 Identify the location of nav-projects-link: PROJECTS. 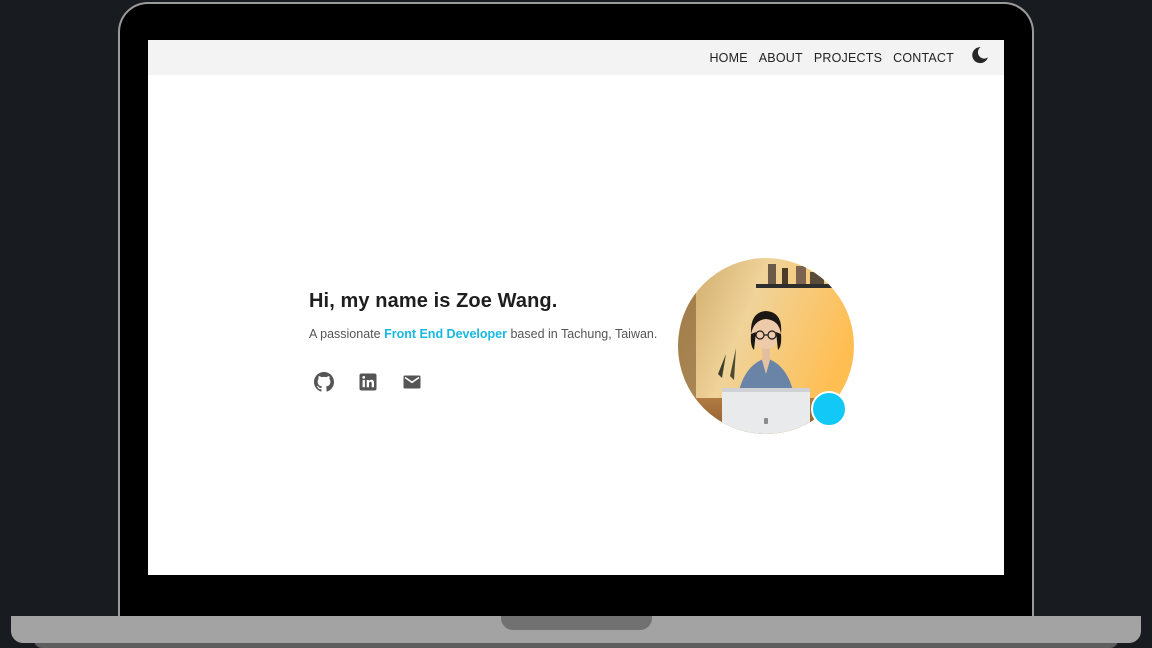
(848, 58).